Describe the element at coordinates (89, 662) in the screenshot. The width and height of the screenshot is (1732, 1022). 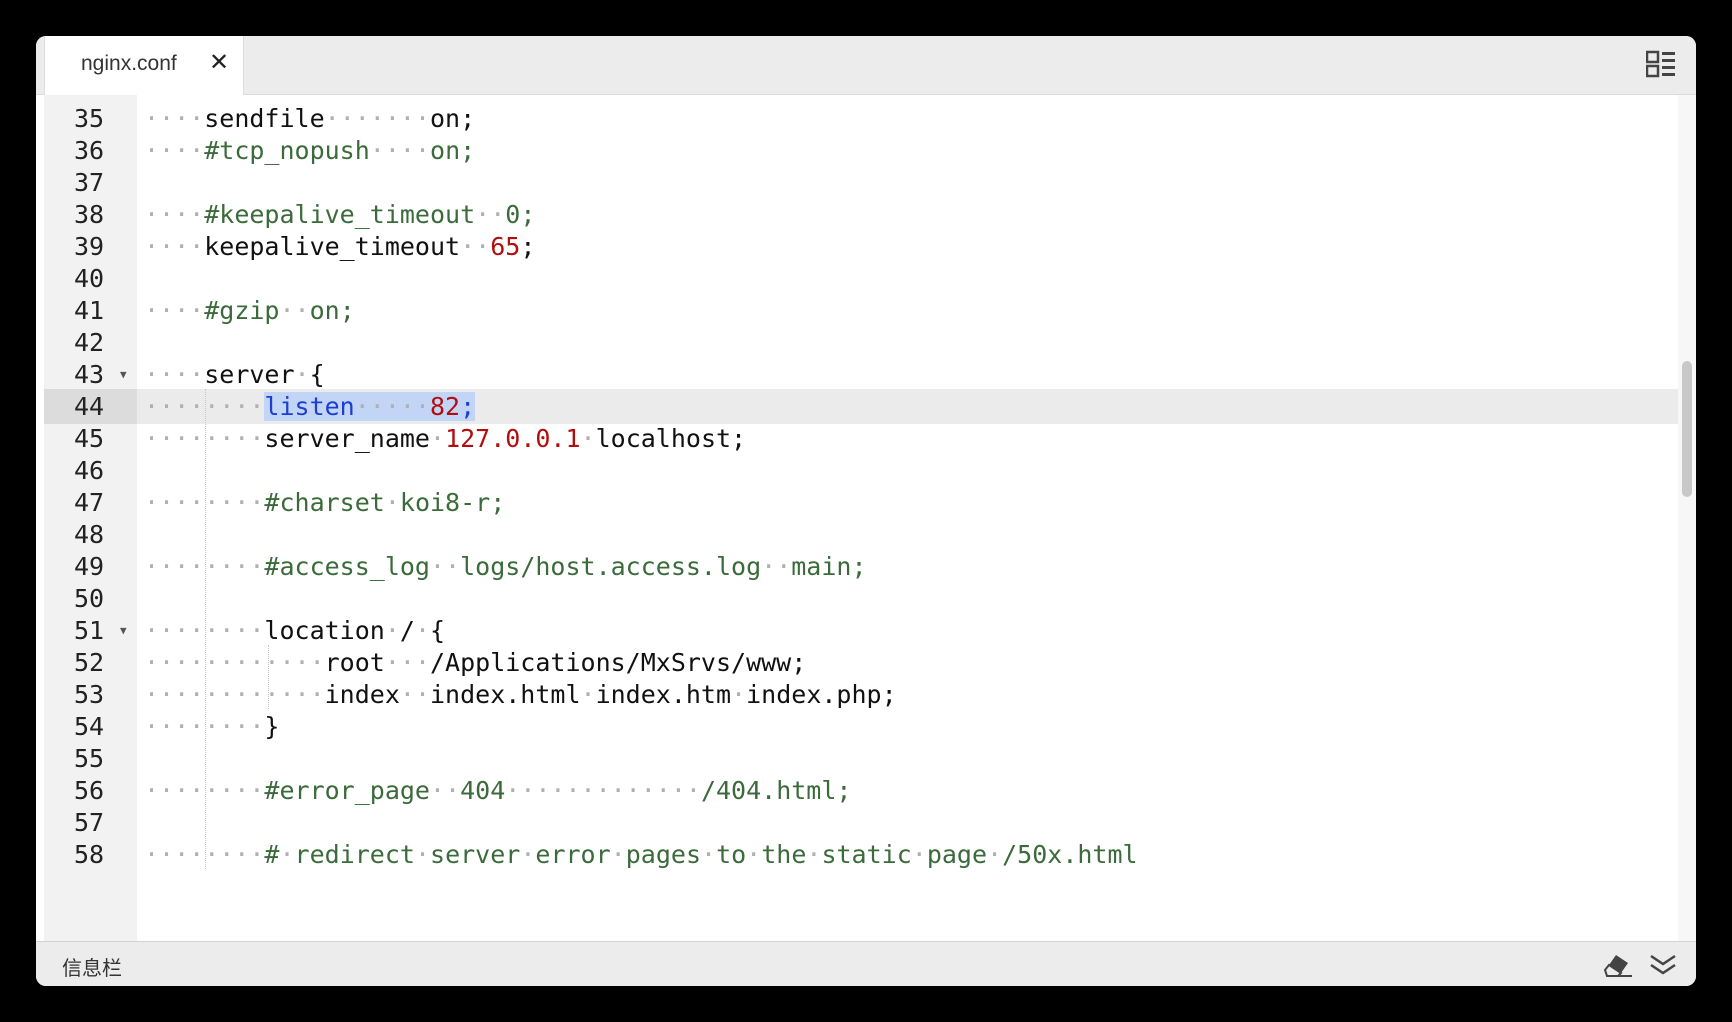
I see `line-number: 52` at that location.